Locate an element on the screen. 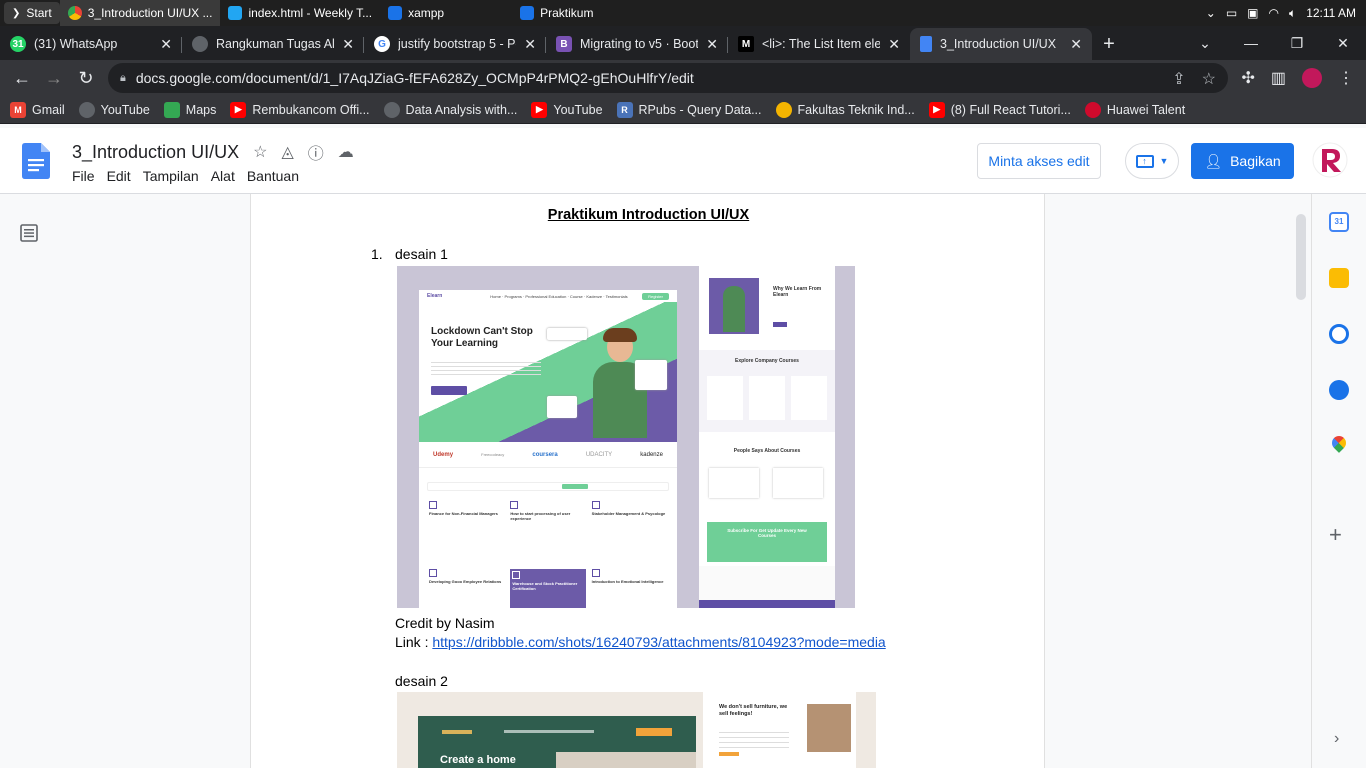  person-icon: 👤︎ is located at coordinates (1213, 160).